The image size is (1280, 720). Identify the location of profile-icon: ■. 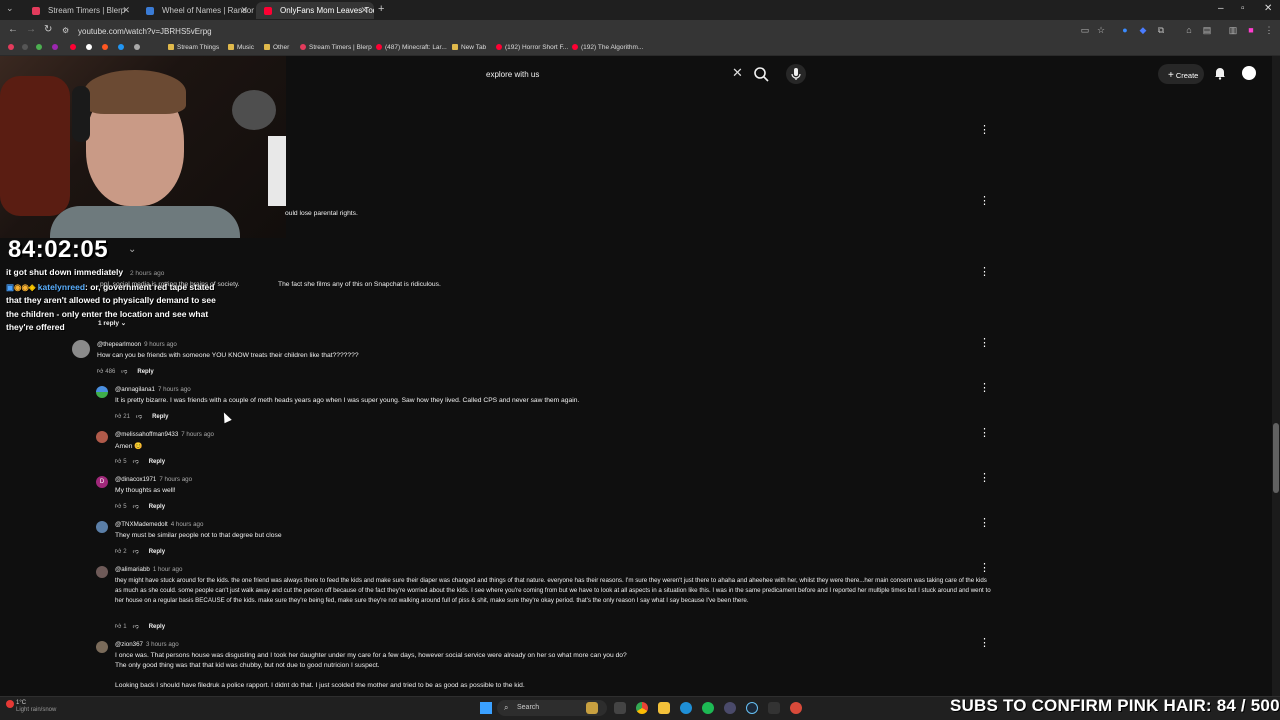
(1251, 30).